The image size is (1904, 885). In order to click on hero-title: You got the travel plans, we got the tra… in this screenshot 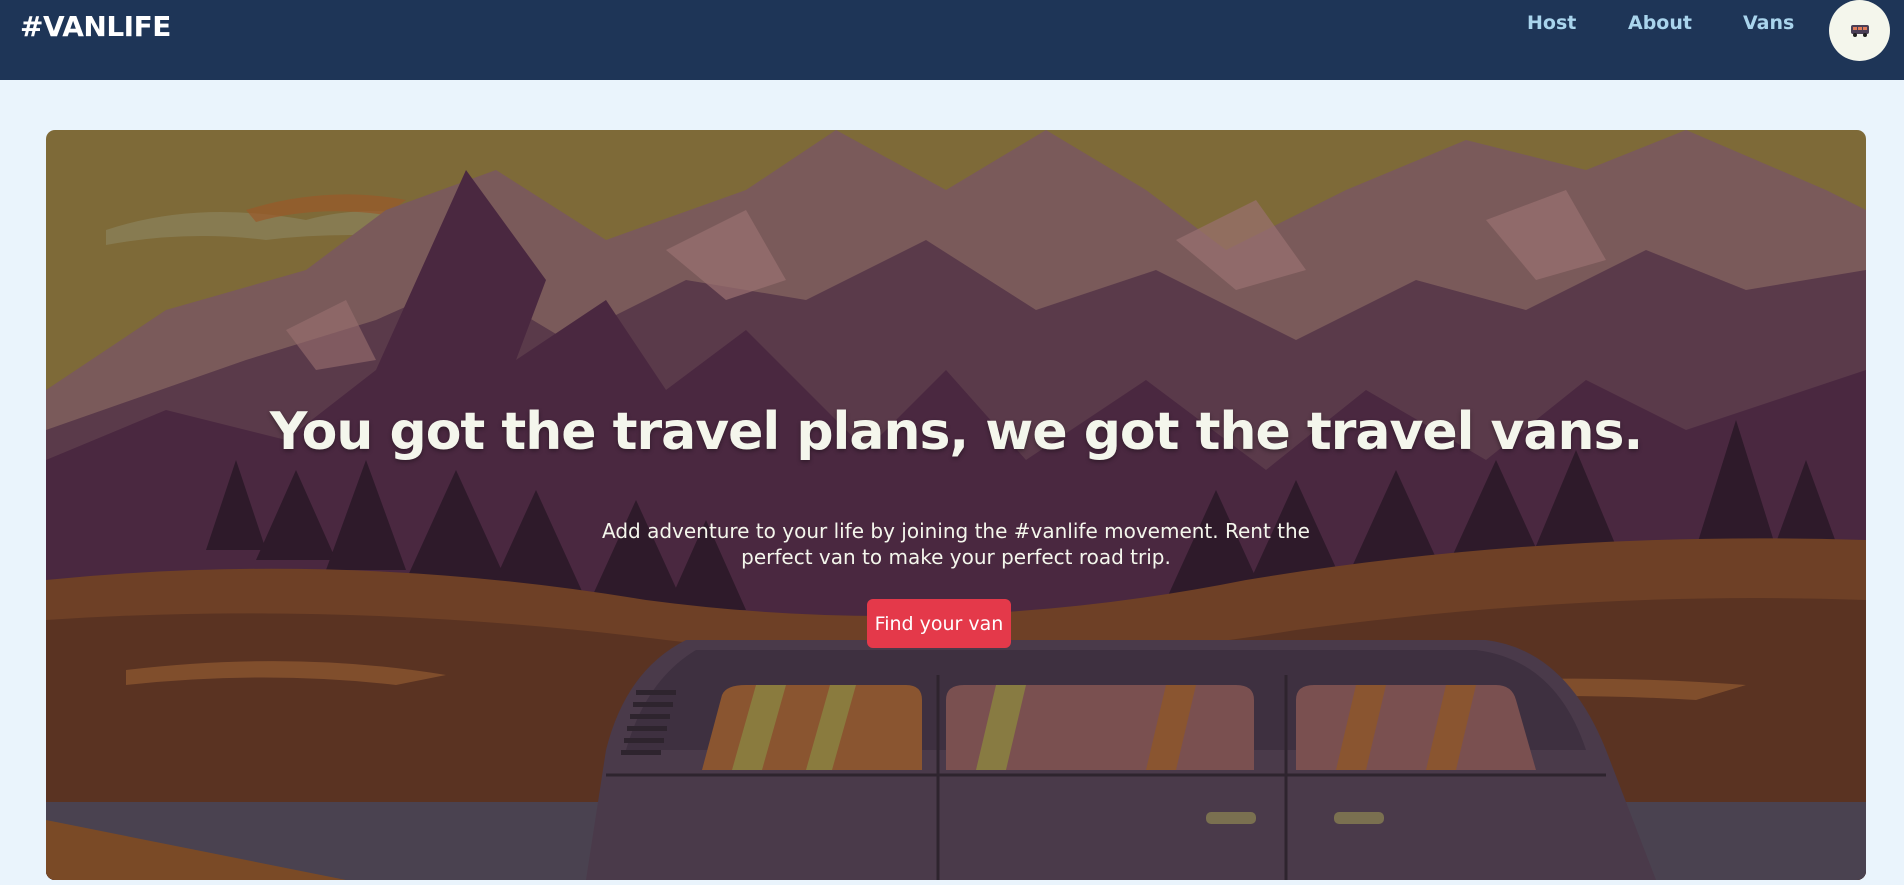, I will do `click(956, 432)`.